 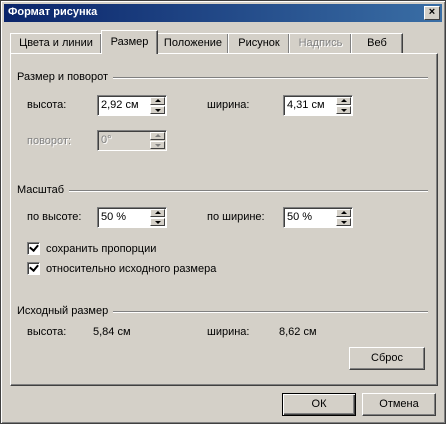 I want to click on cancel-button: Отмена, so click(x=399, y=404).